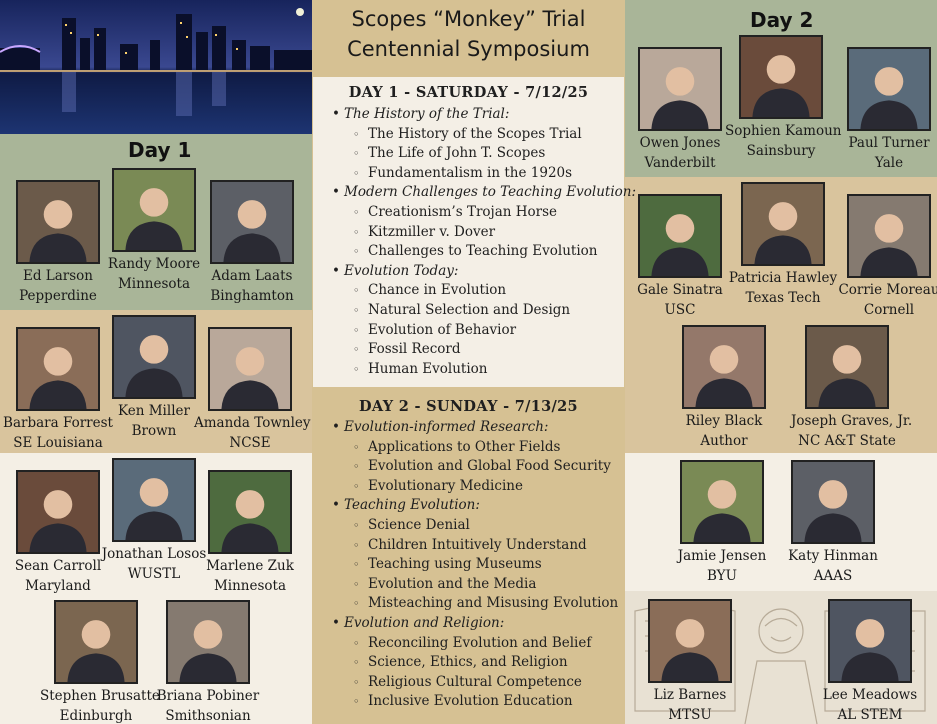 Image resolution: width=937 pixels, height=724 pixels. I want to click on speaker-card: Gale Sinatra USC, so click(680, 257).